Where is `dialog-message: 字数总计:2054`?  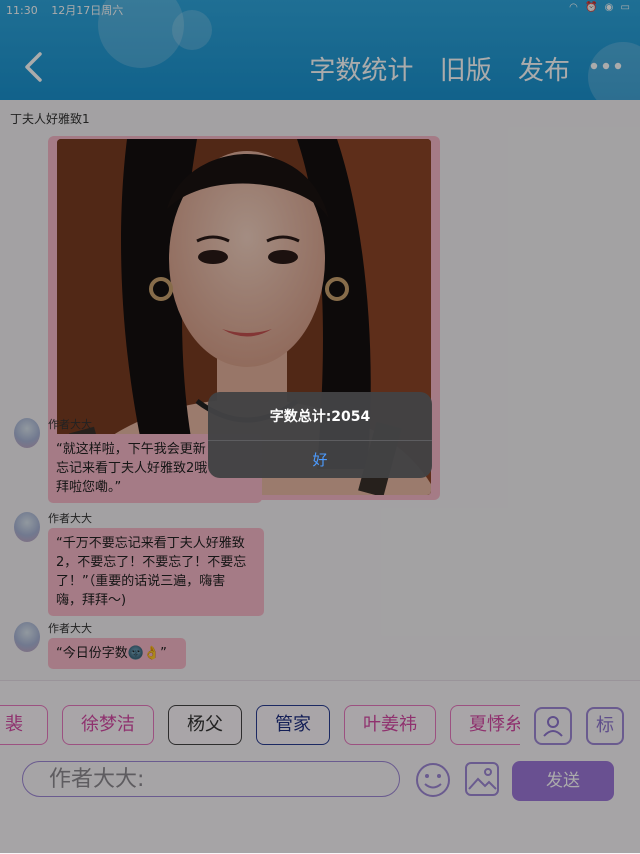
dialog-message: 字数总计:2054 is located at coordinates (320, 417).